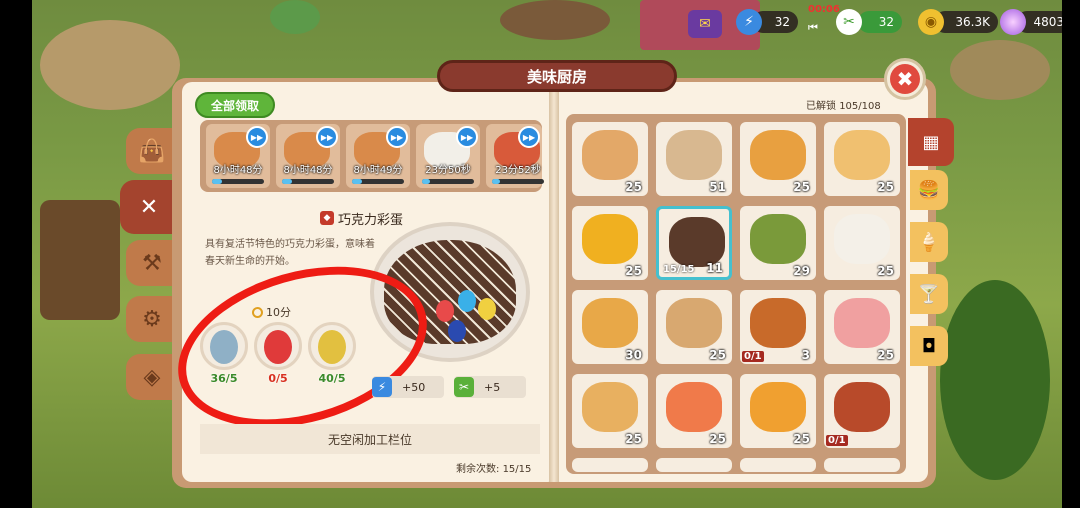  I want to click on tab-condiments: ◘, so click(929, 346).